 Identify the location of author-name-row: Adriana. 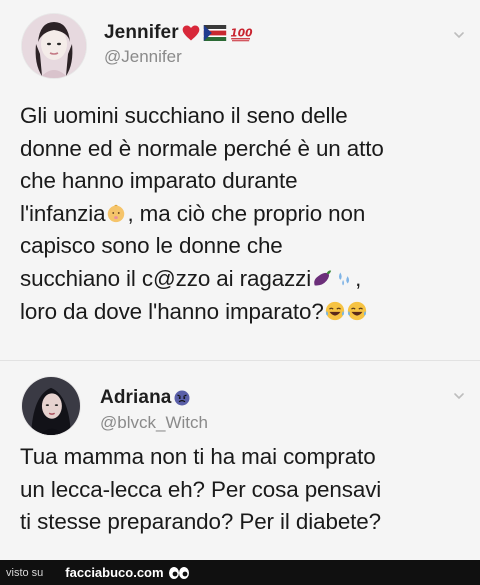
(145, 398).